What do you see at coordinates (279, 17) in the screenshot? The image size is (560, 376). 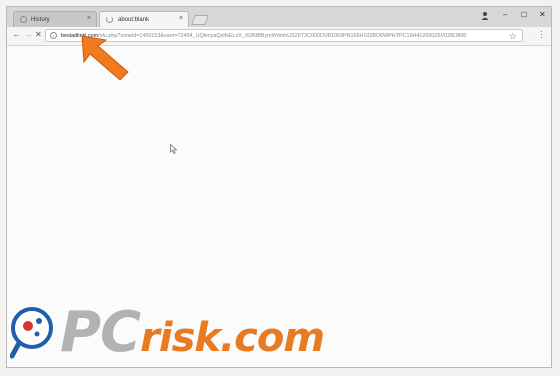 I see `title-bar: History × about:blank × – ☐ ✕` at bounding box center [279, 17].